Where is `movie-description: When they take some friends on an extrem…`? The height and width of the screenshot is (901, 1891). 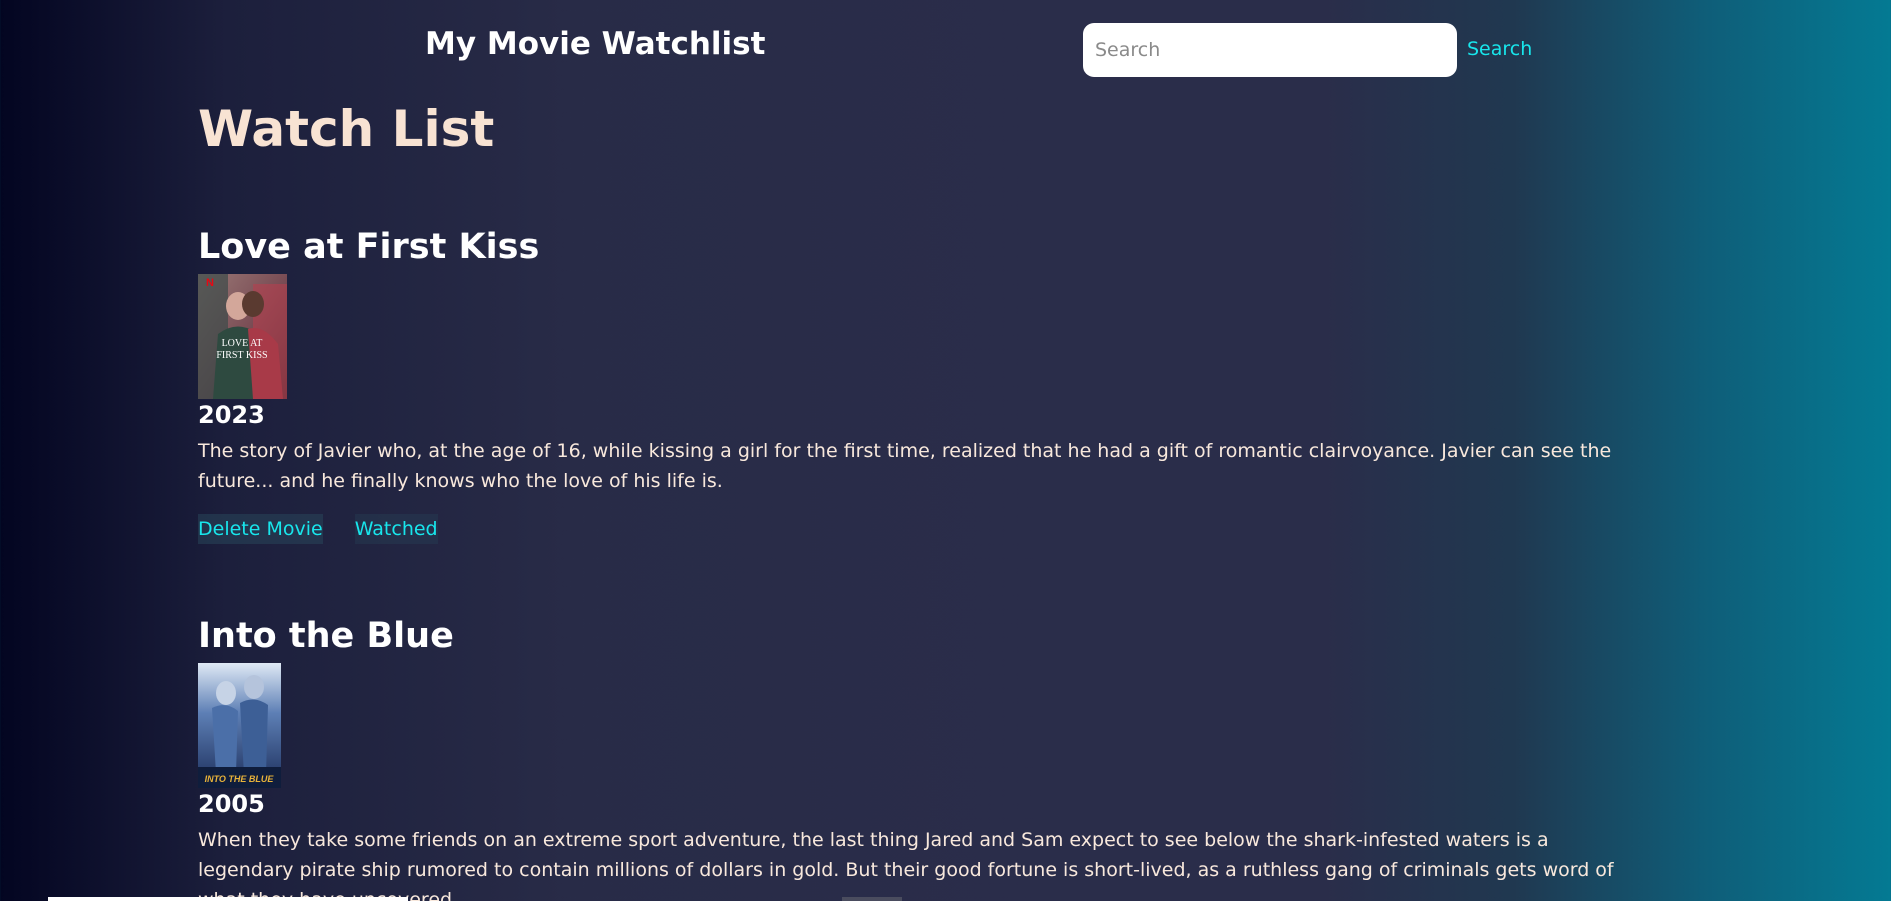 movie-description: When they take some friends on an extrem… is located at coordinates (906, 865).